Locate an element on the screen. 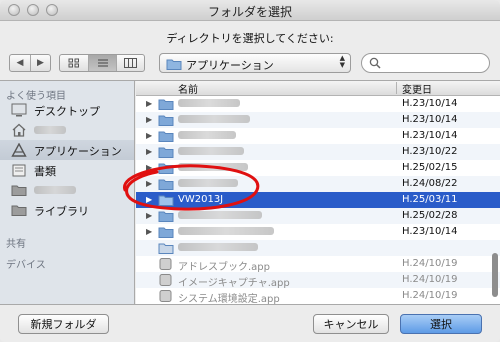 This screenshot has height=342, width=500. row-modified-date: H.25/03/11 is located at coordinates (430, 199).